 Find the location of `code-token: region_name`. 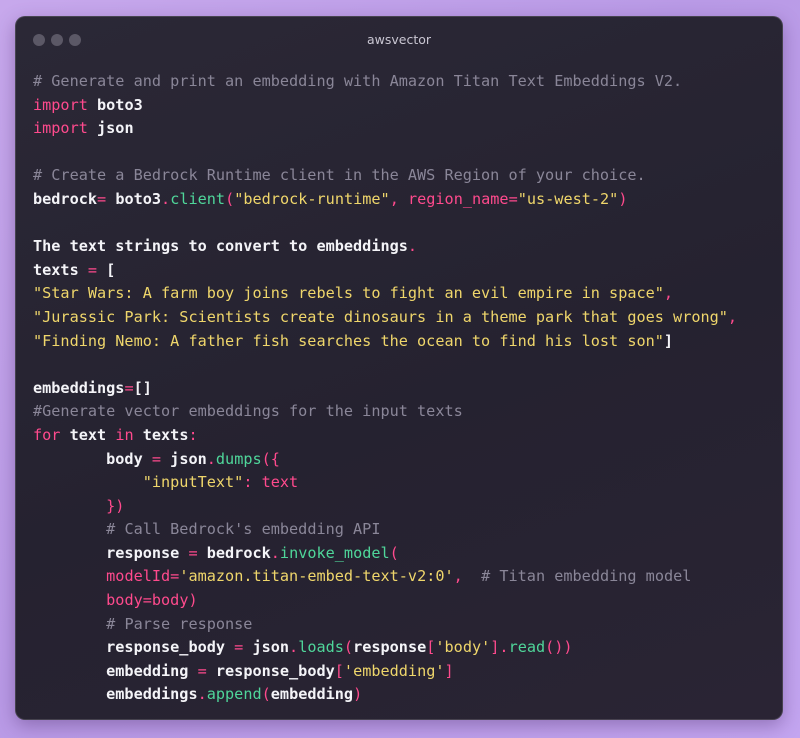

code-token: region_name is located at coordinates (458, 198).